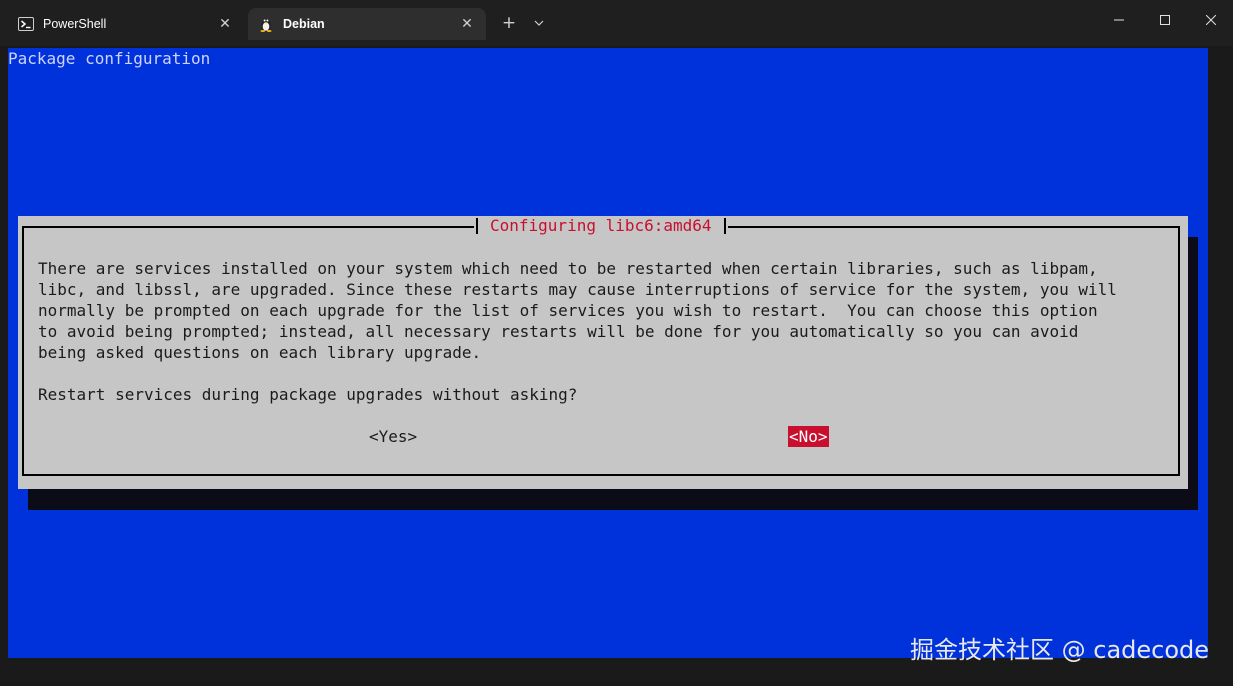 Image resolution: width=1233 pixels, height=686 pixels. What do you see at coordinates (26, 24) in the screenshot?
I see `powershell-icon` at bounding box center [26, 24].